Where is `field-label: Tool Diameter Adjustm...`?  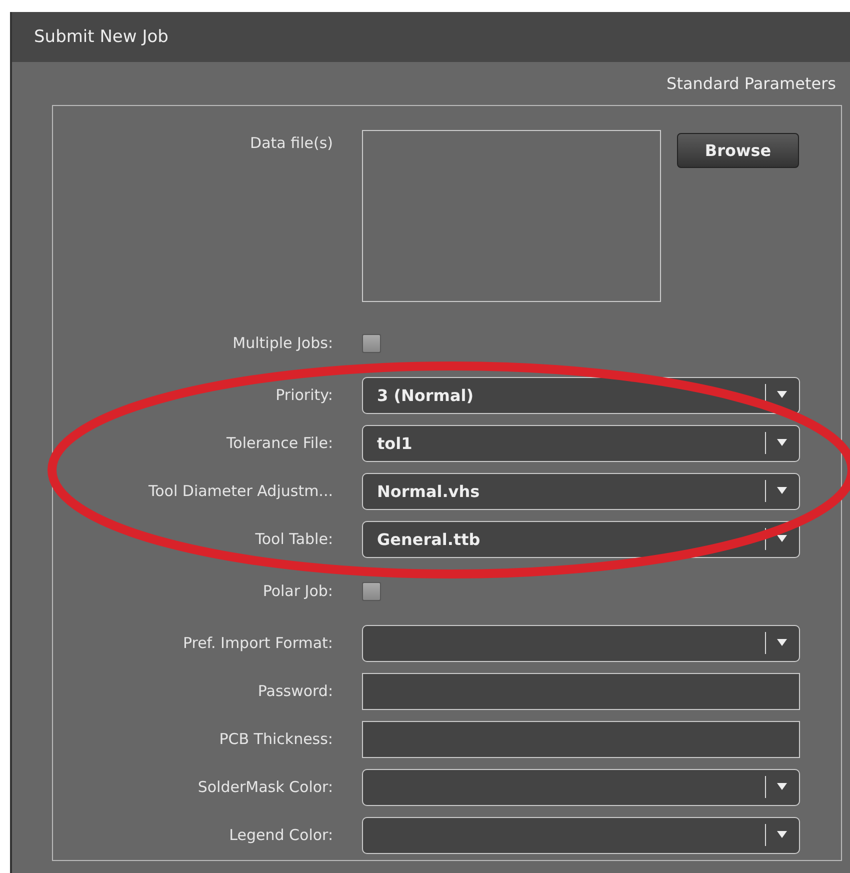
field-label: Tool Diameter Adjustm... is located at coordinates (240, 491).